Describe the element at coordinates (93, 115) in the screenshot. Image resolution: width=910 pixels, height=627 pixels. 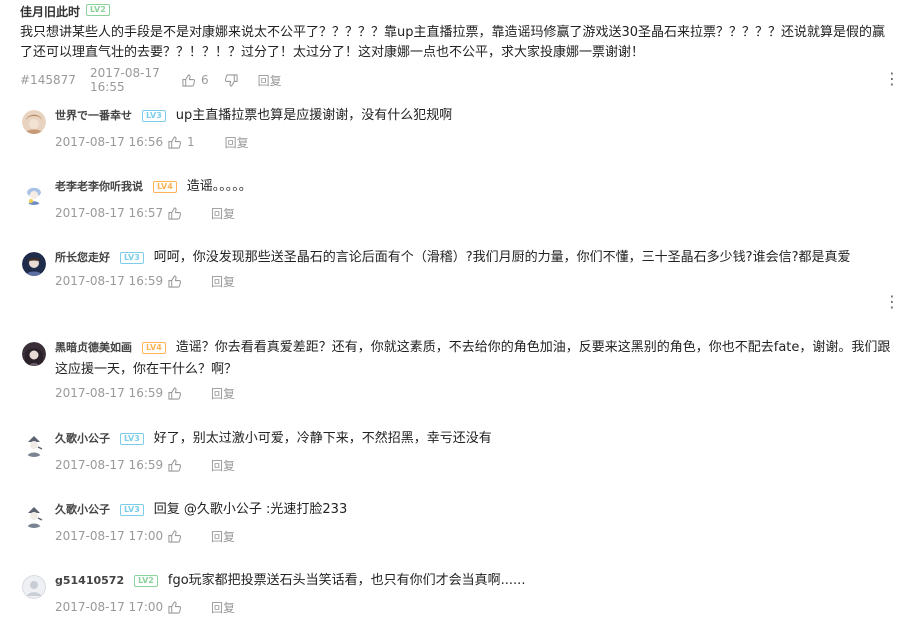
I see `reply-username: 世界で一番幸せ` at that location.